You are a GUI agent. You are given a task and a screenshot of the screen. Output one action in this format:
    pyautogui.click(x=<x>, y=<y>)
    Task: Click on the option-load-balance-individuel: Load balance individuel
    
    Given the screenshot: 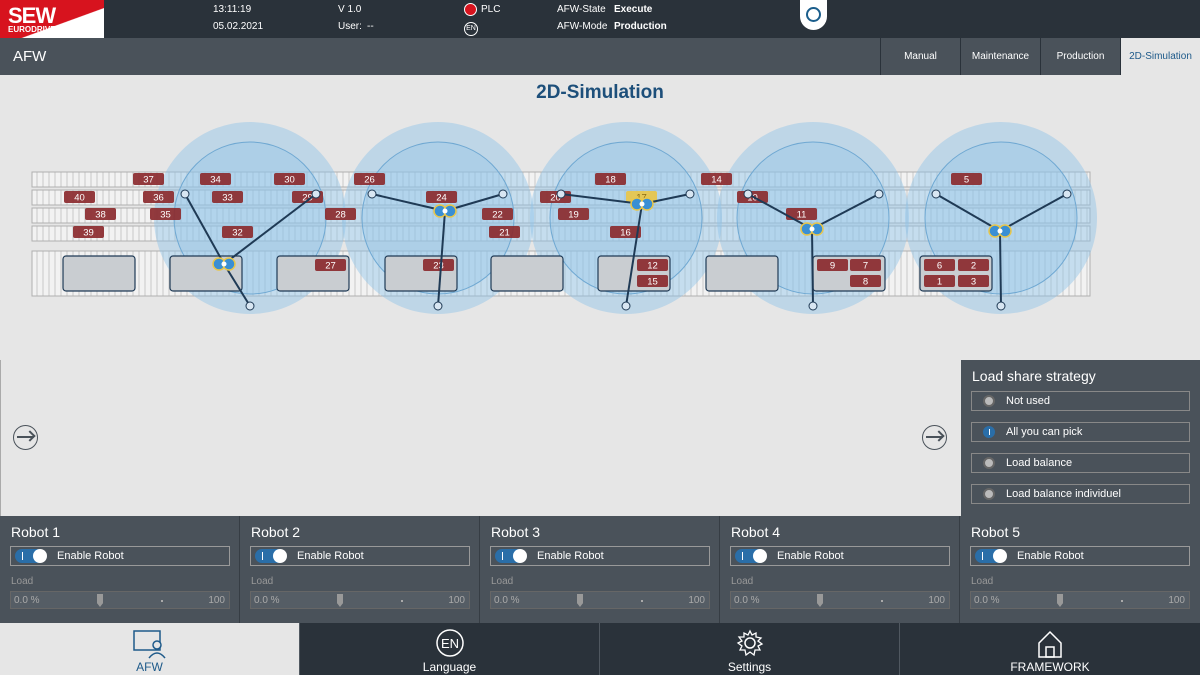 What is the action you would take?
    pyautogui.click(x=1080, y=494)
    